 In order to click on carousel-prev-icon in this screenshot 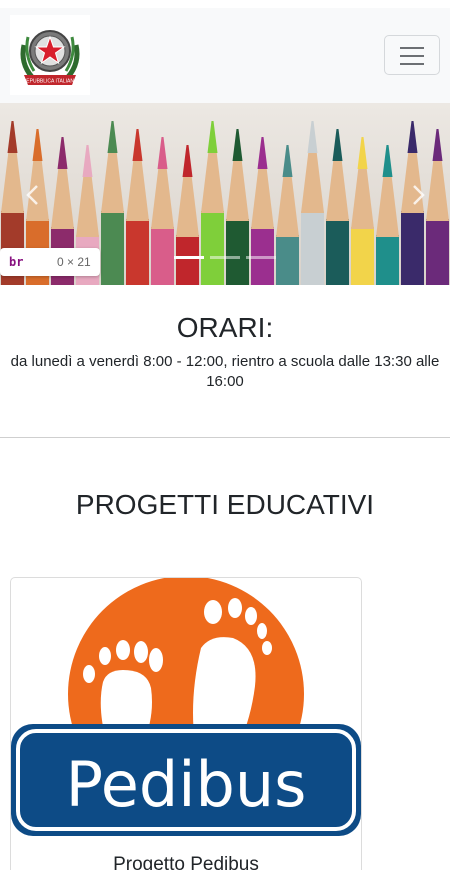, I will do `click(34, 195)`.